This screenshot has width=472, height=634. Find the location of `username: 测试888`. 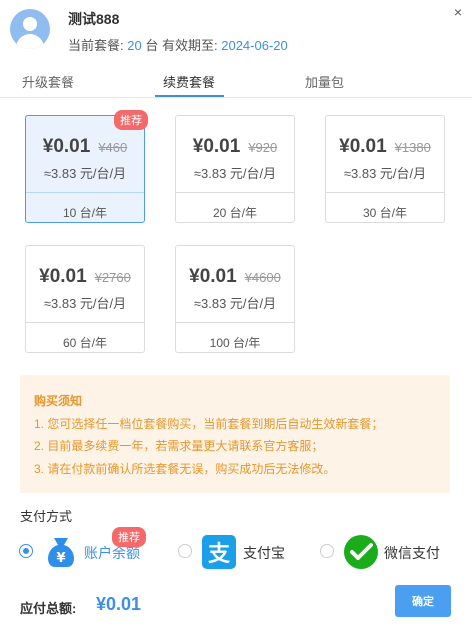

username: 测试888 is located at coordinates (94, 19).